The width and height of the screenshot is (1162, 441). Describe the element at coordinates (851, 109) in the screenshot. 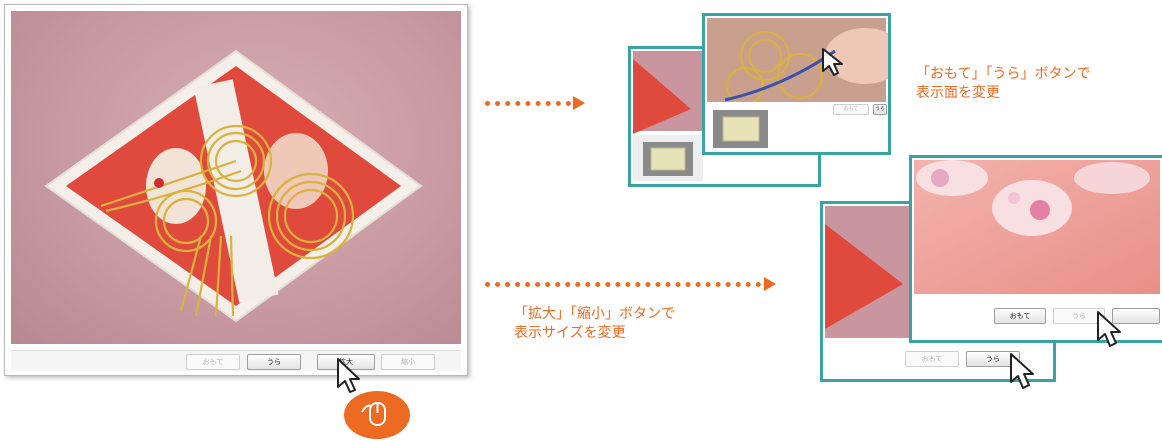

I see `flip-example-front-button: おもて` at that location.